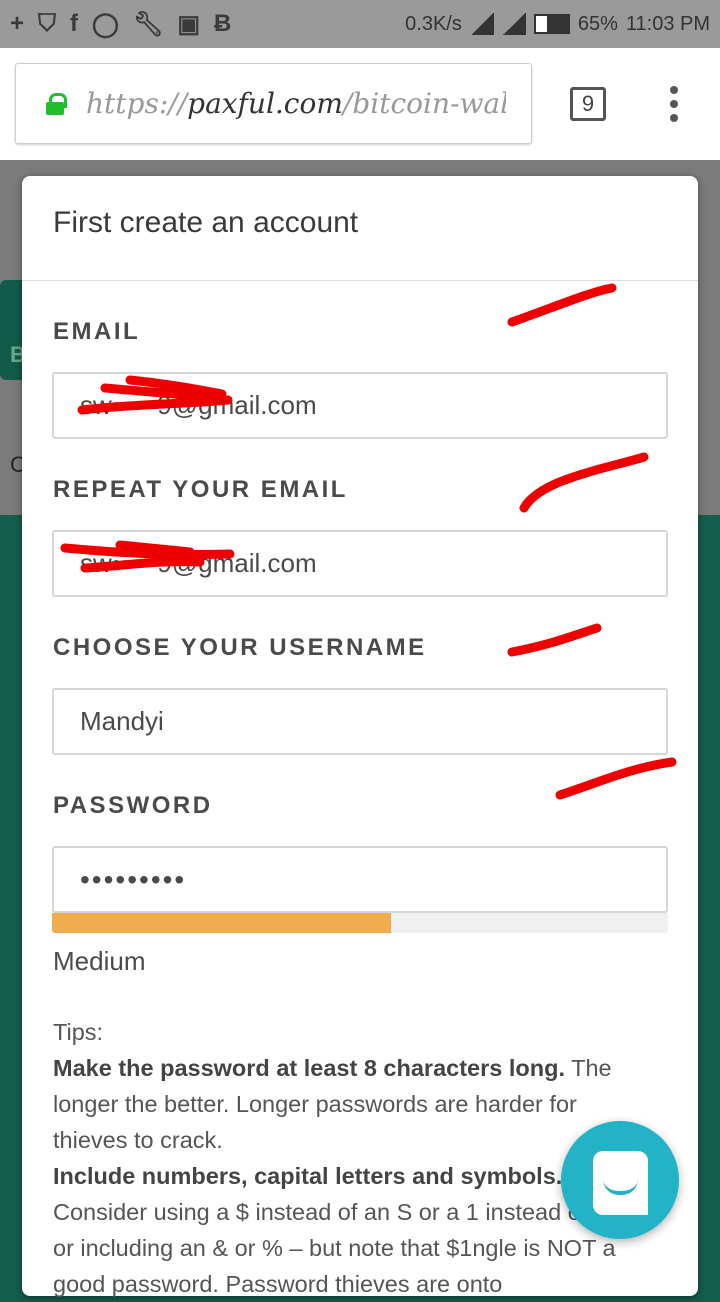 This screenshot has height=1302, width=720. I want to click on browser-toolbar: https://paxful.com/bitcoin-walle 9, so click(360, 104).